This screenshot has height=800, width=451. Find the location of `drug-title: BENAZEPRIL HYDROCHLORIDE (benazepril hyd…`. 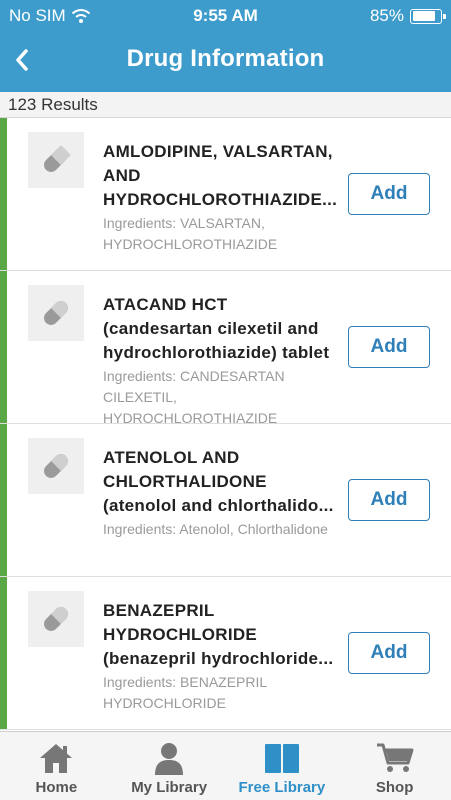

drug-title: BENAZEPRIL HYDROCHLORIDE (benazepril hyd… is located at coordinates (219, 635).